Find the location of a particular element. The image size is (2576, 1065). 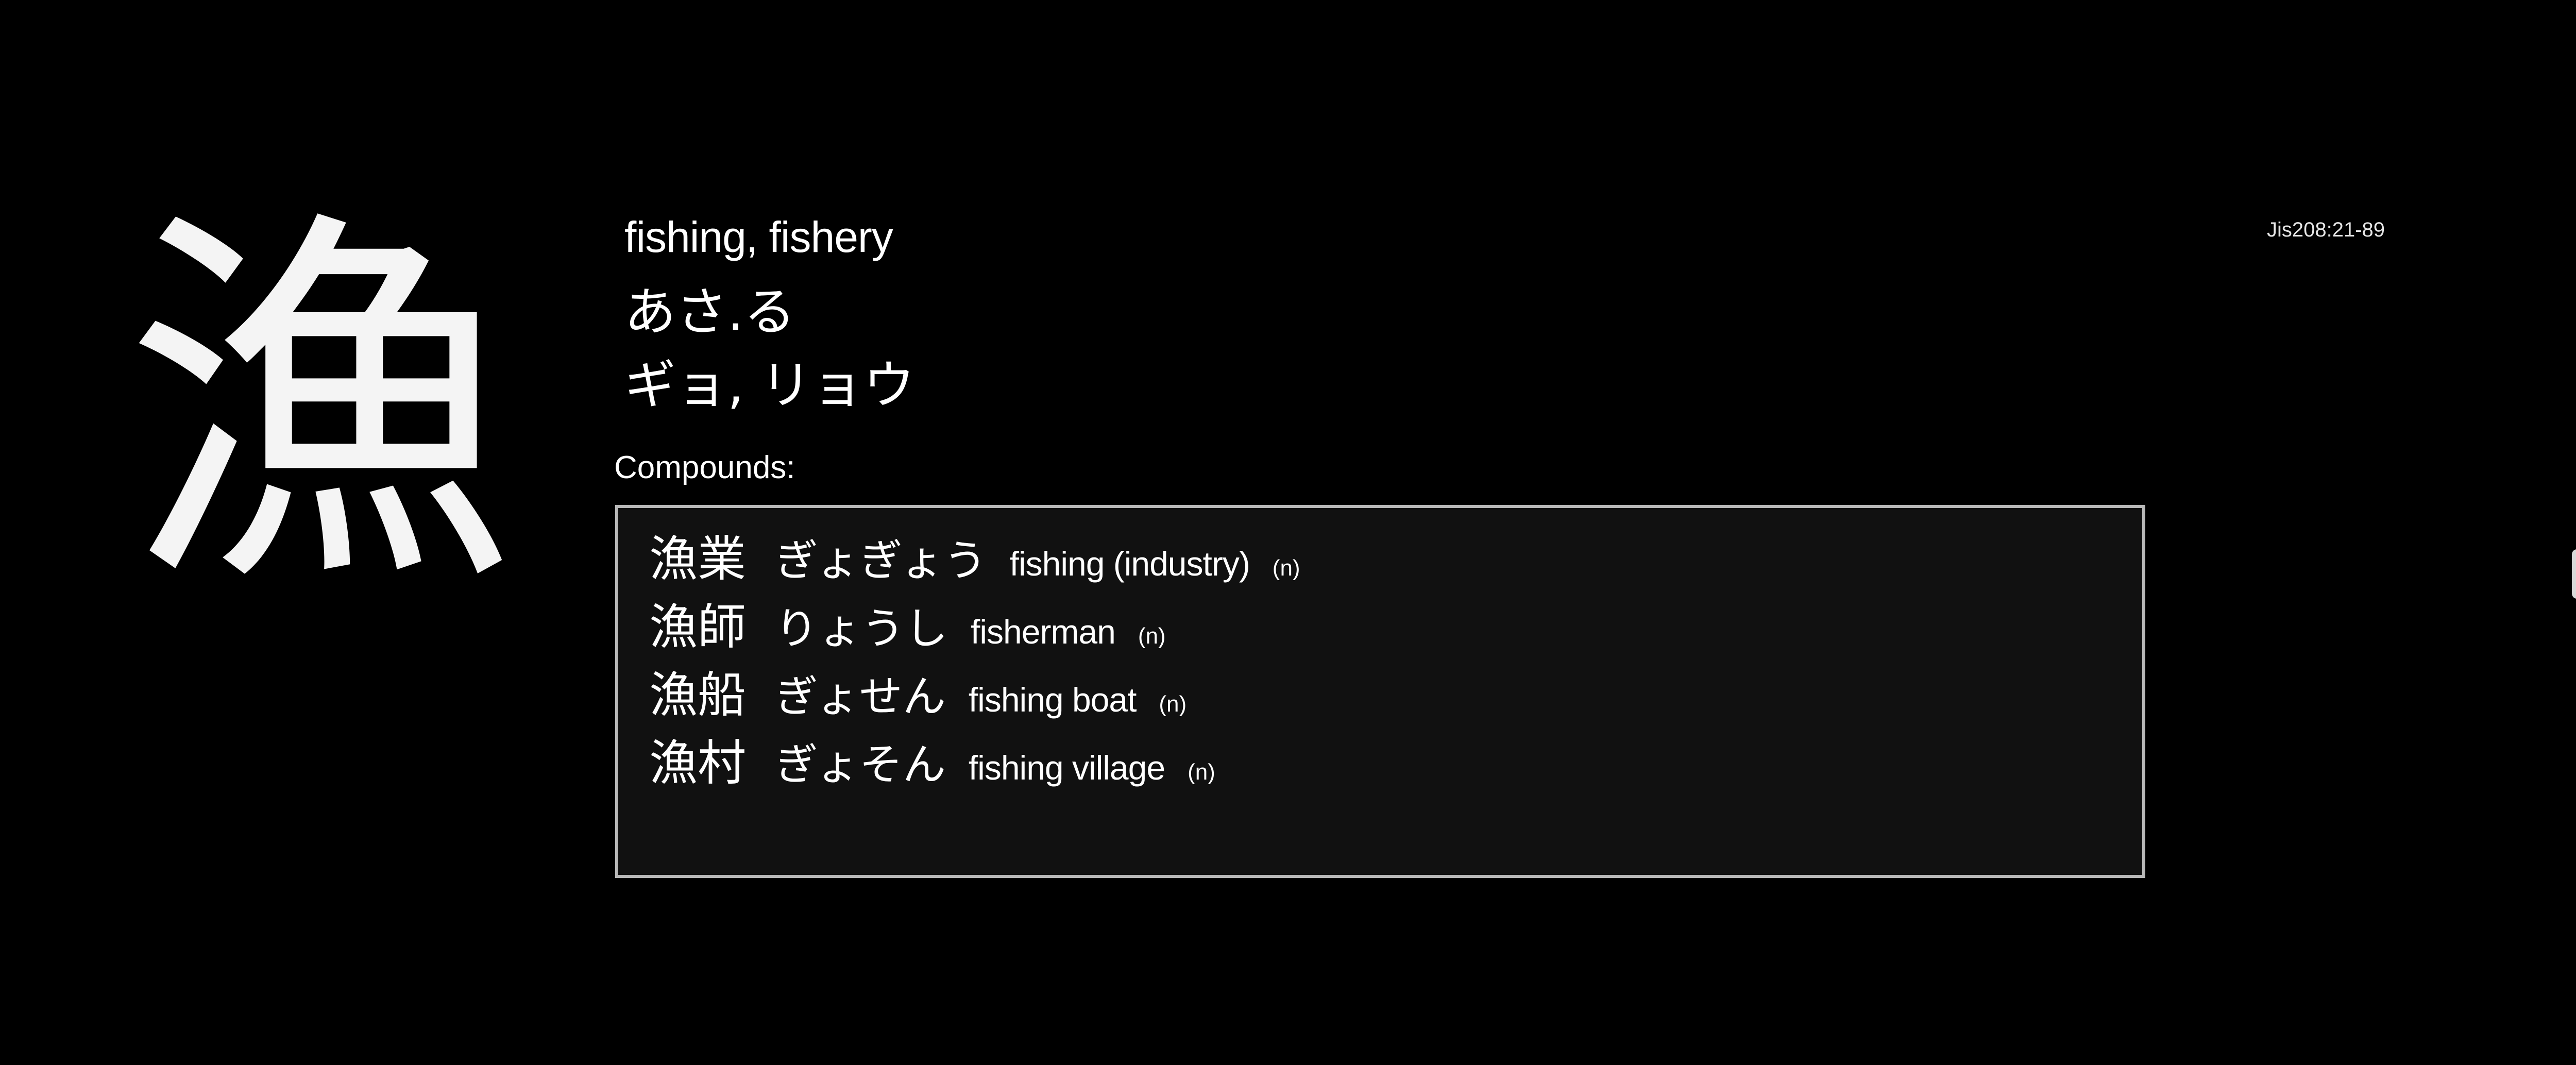

compound-gloss: fisherman is located at coordinates (1043, 632).